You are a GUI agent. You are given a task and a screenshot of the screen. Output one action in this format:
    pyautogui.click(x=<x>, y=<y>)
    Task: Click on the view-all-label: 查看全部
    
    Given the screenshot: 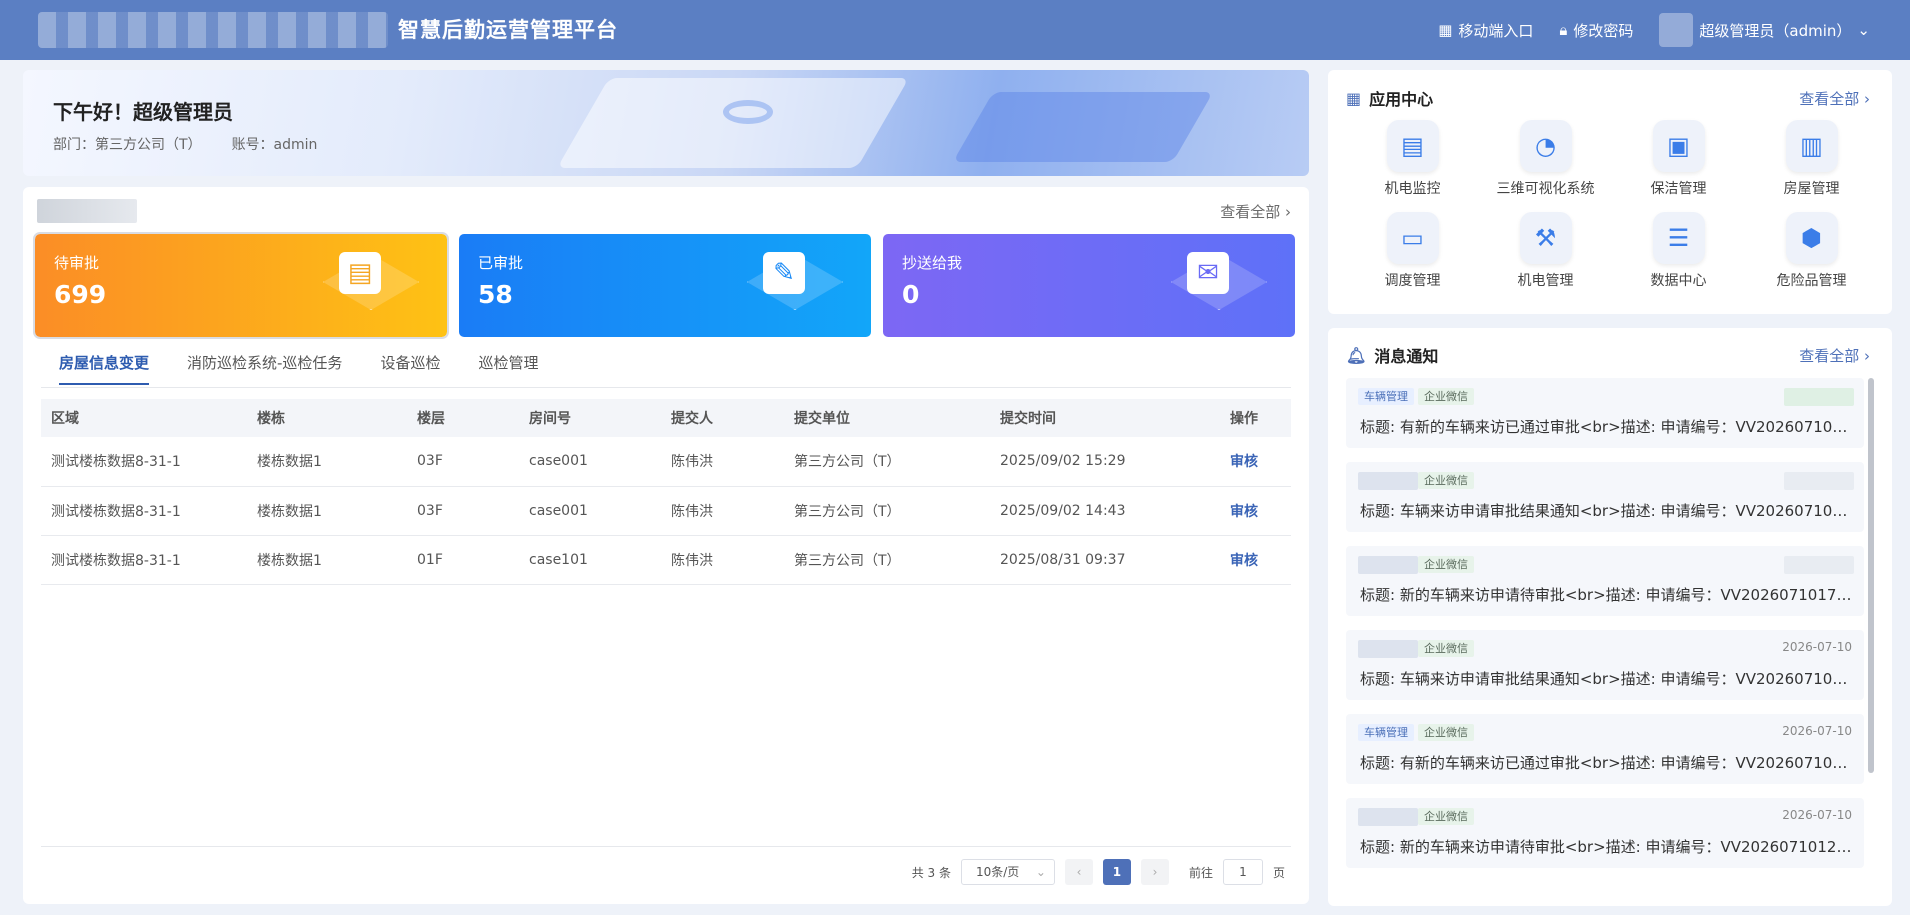 What is the action you would take?
    pyautogui.click(x=1829, y=356)
    